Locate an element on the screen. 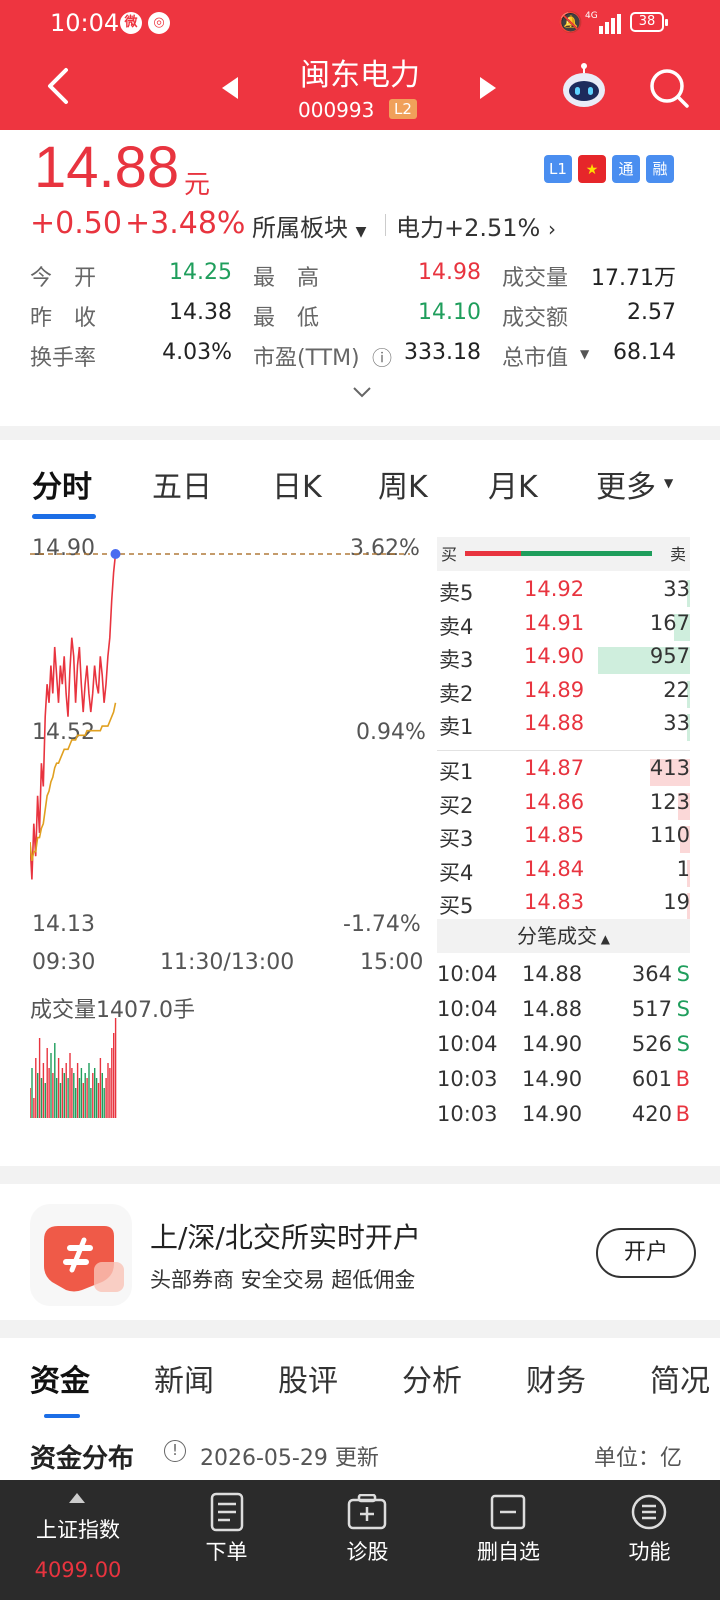 The width and height of the screenshot is (720, 1600). buy-ratio-bar is located at coordinates (493, 553).